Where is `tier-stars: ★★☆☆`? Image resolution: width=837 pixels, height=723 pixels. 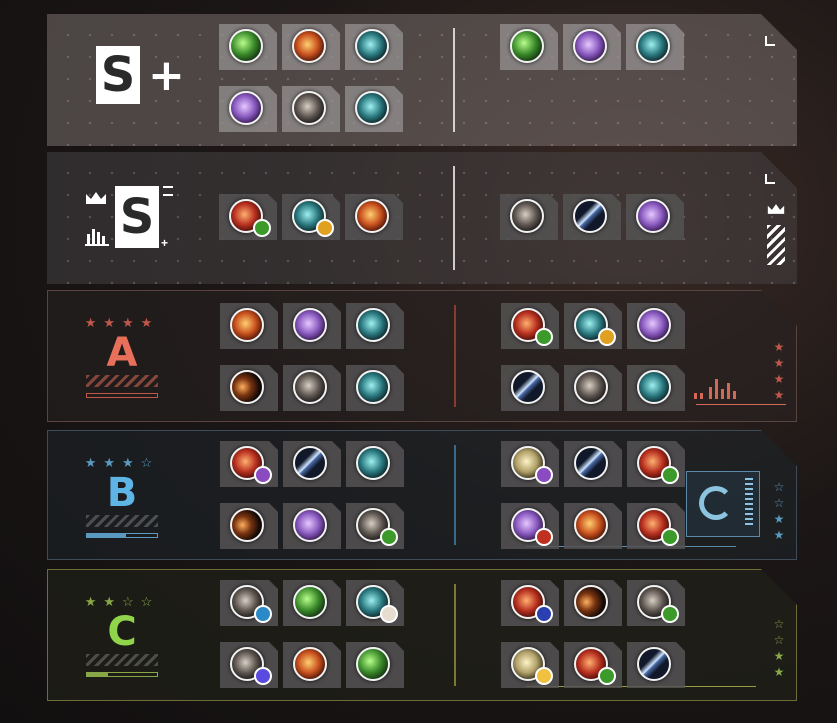 tier-stars: ★★☆☆ is located at coordinates (122, 601).